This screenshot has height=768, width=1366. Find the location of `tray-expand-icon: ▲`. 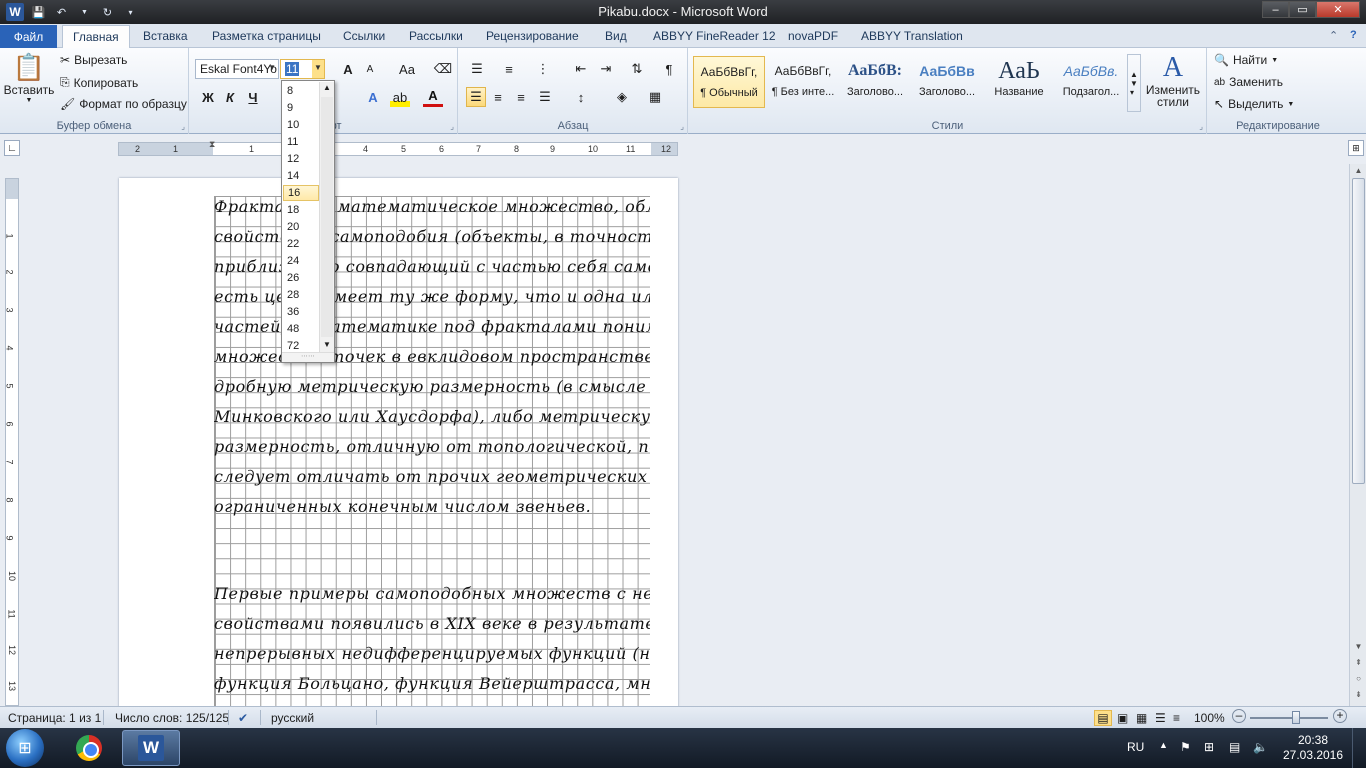

tray-expand-icon: ▲ is located at coordinates (1163, 745).